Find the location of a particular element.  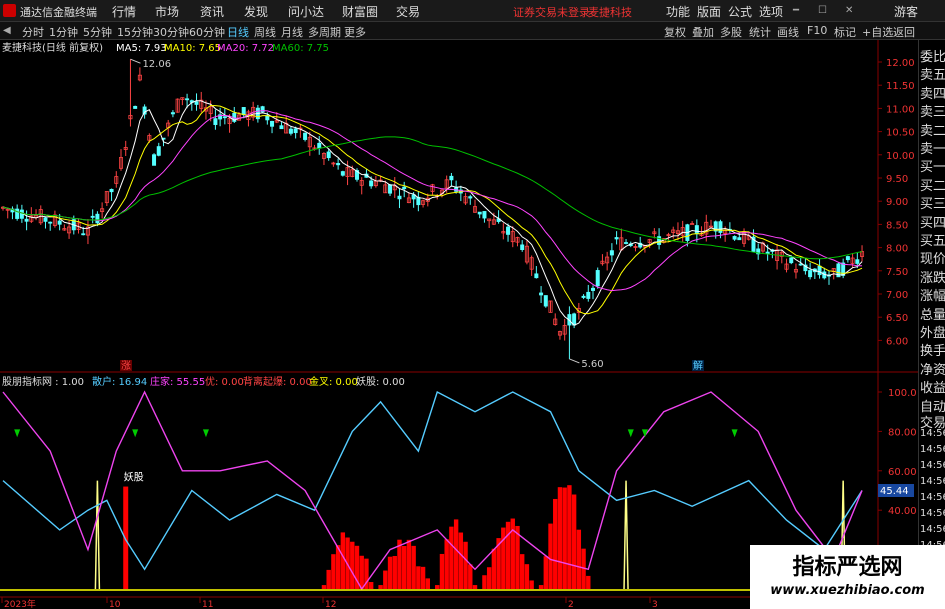

beili-value: 背离起爆: 0.00 is located at coordinates (277, 381).